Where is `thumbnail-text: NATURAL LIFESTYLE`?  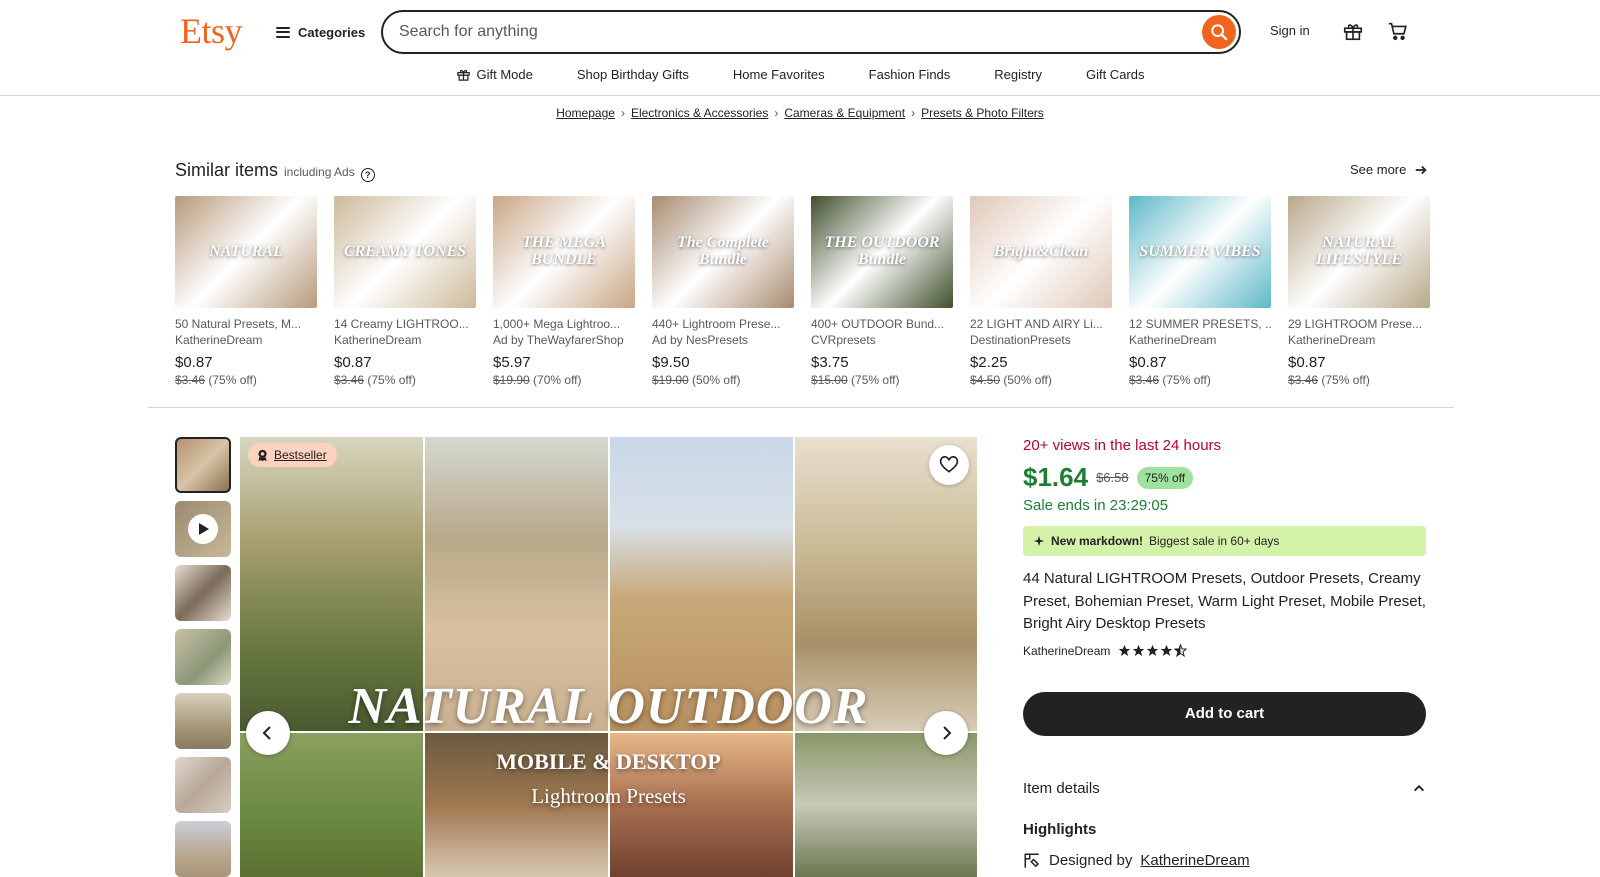 thumbnail-text: NATURAL LIFESTYLE is located at coordinates (1359, 251).